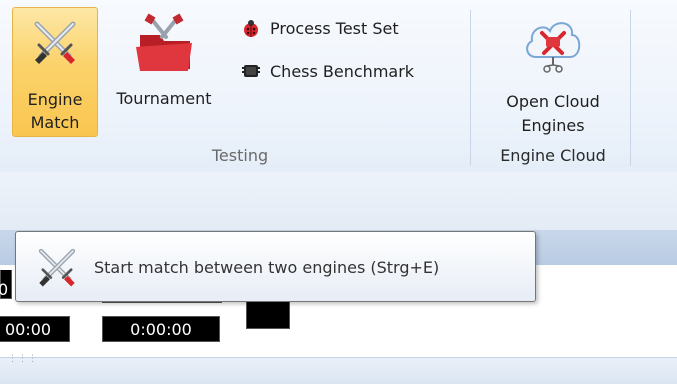 The image size is (677, 384). I want to click on open-cloud-engines-button: Open Cloud Engines, so click(553, 72).